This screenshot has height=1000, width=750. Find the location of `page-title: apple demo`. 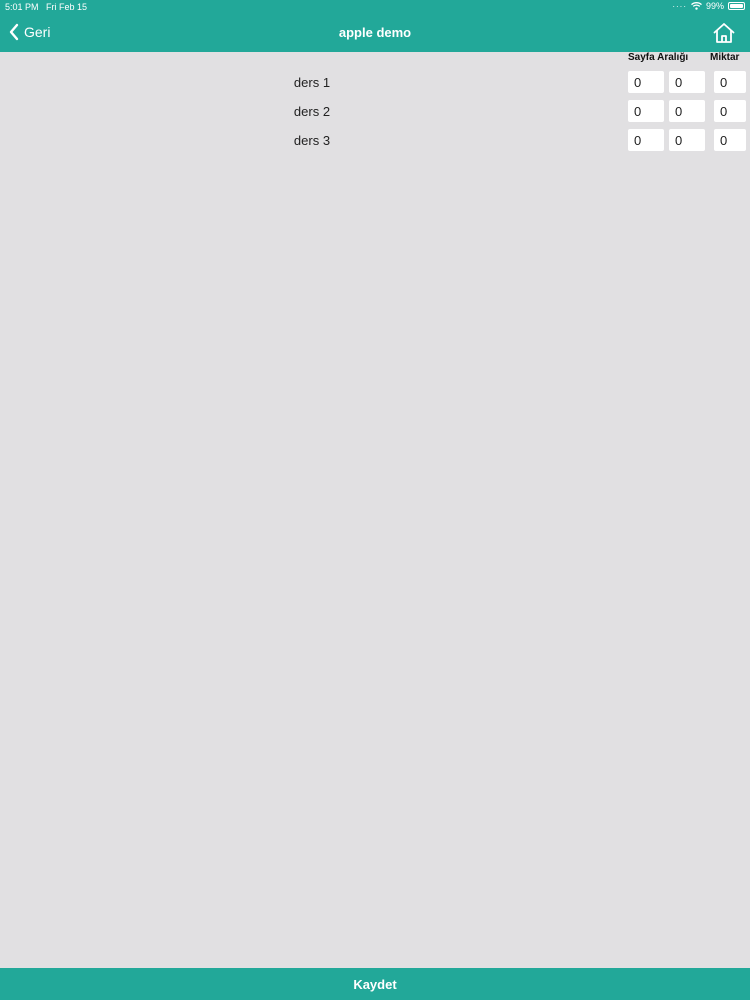

page-title: apple demo is located at coordinates (375, 32).